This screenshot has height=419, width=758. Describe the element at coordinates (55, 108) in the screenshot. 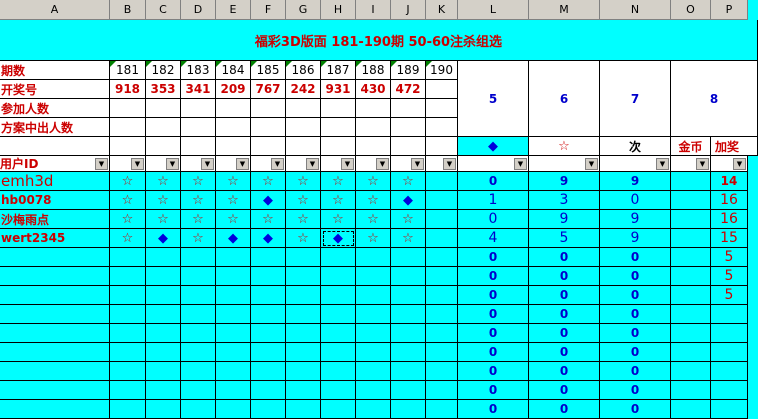

I see `participants-label: 参加人数` at that location.